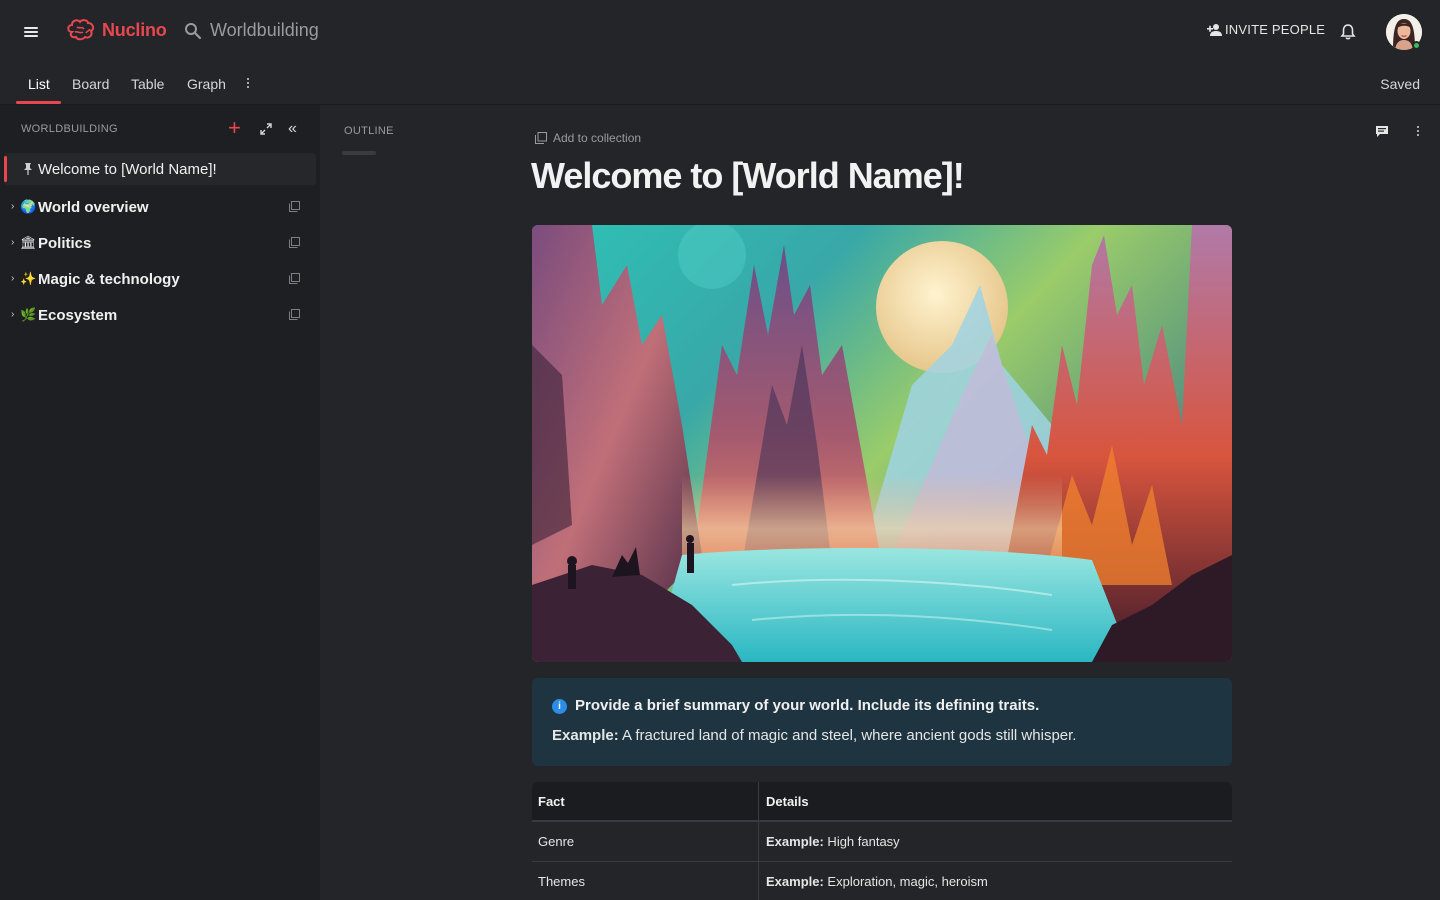 The image size is (1440, 900). Describe the element at coordinates (28, 206) in the screenshot. I see `globe-icon: 🌍` at that location.